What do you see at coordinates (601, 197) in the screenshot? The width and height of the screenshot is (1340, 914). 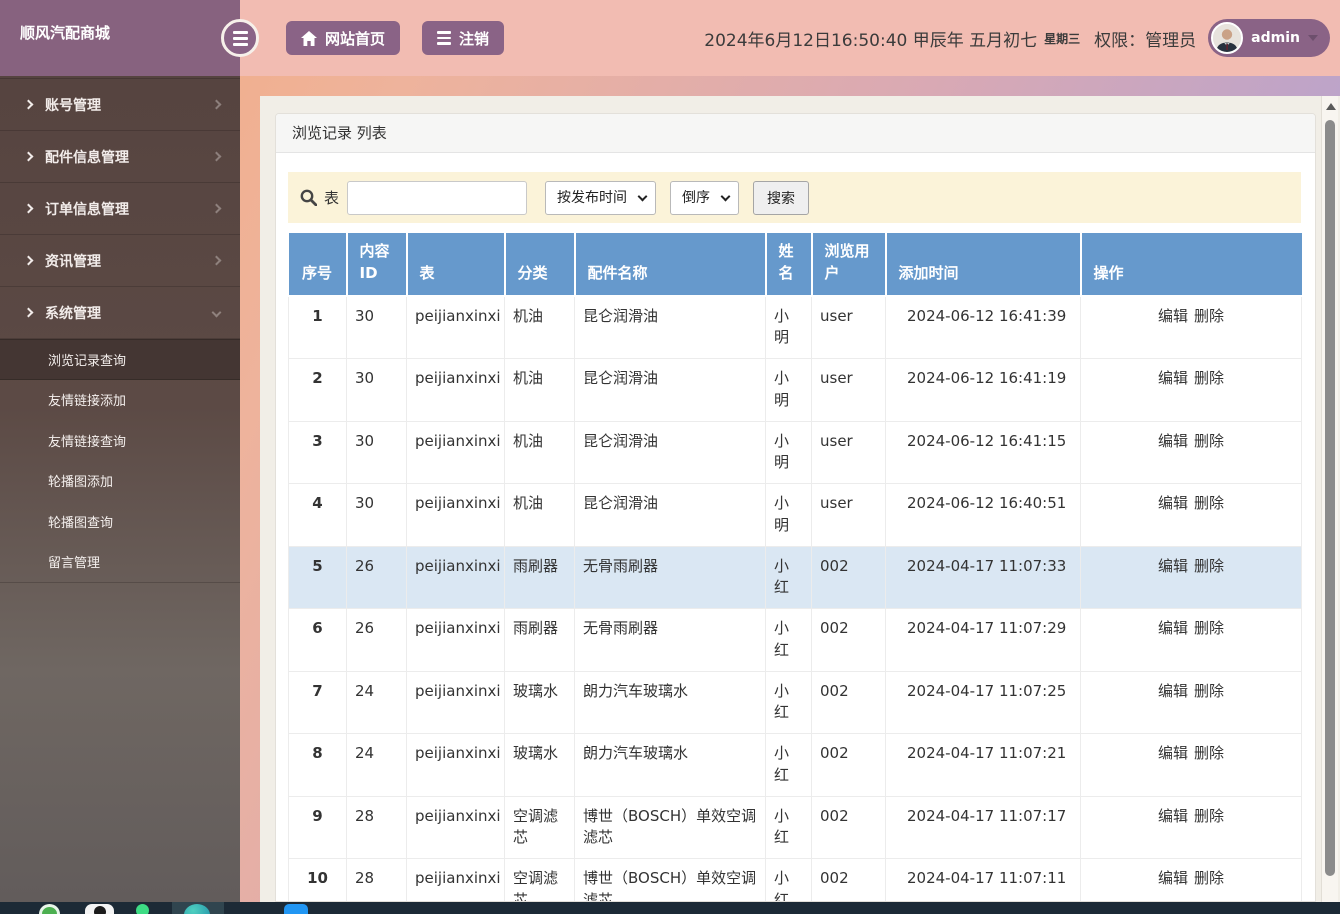 I see `sort-select: 按发布时间` at bounding box center [601, 197].